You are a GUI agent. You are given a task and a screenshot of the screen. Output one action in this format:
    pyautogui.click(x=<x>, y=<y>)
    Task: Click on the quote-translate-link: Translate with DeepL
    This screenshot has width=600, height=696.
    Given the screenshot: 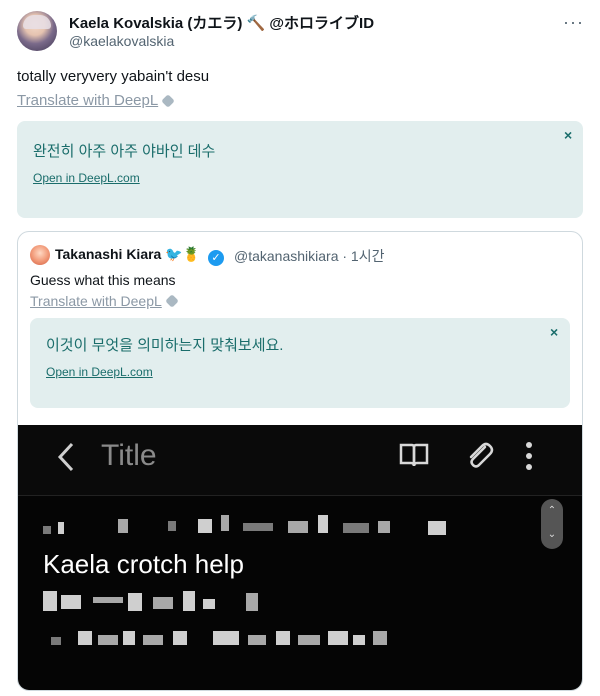 What is the action you would take?
    pyautogui.click(x=104, y=301)
    